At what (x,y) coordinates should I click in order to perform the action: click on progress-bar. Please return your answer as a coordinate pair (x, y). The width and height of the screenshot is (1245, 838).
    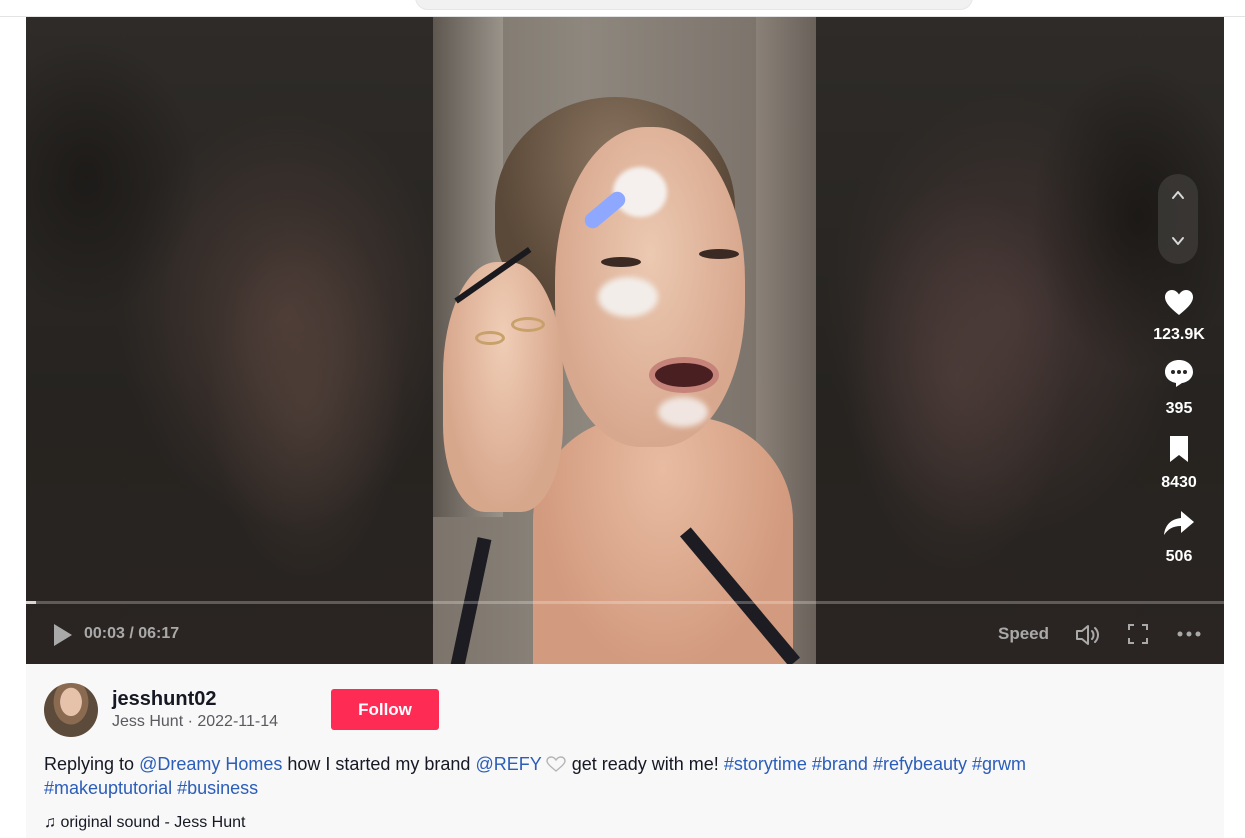
    Looking at the image, I should click on (625, 602).